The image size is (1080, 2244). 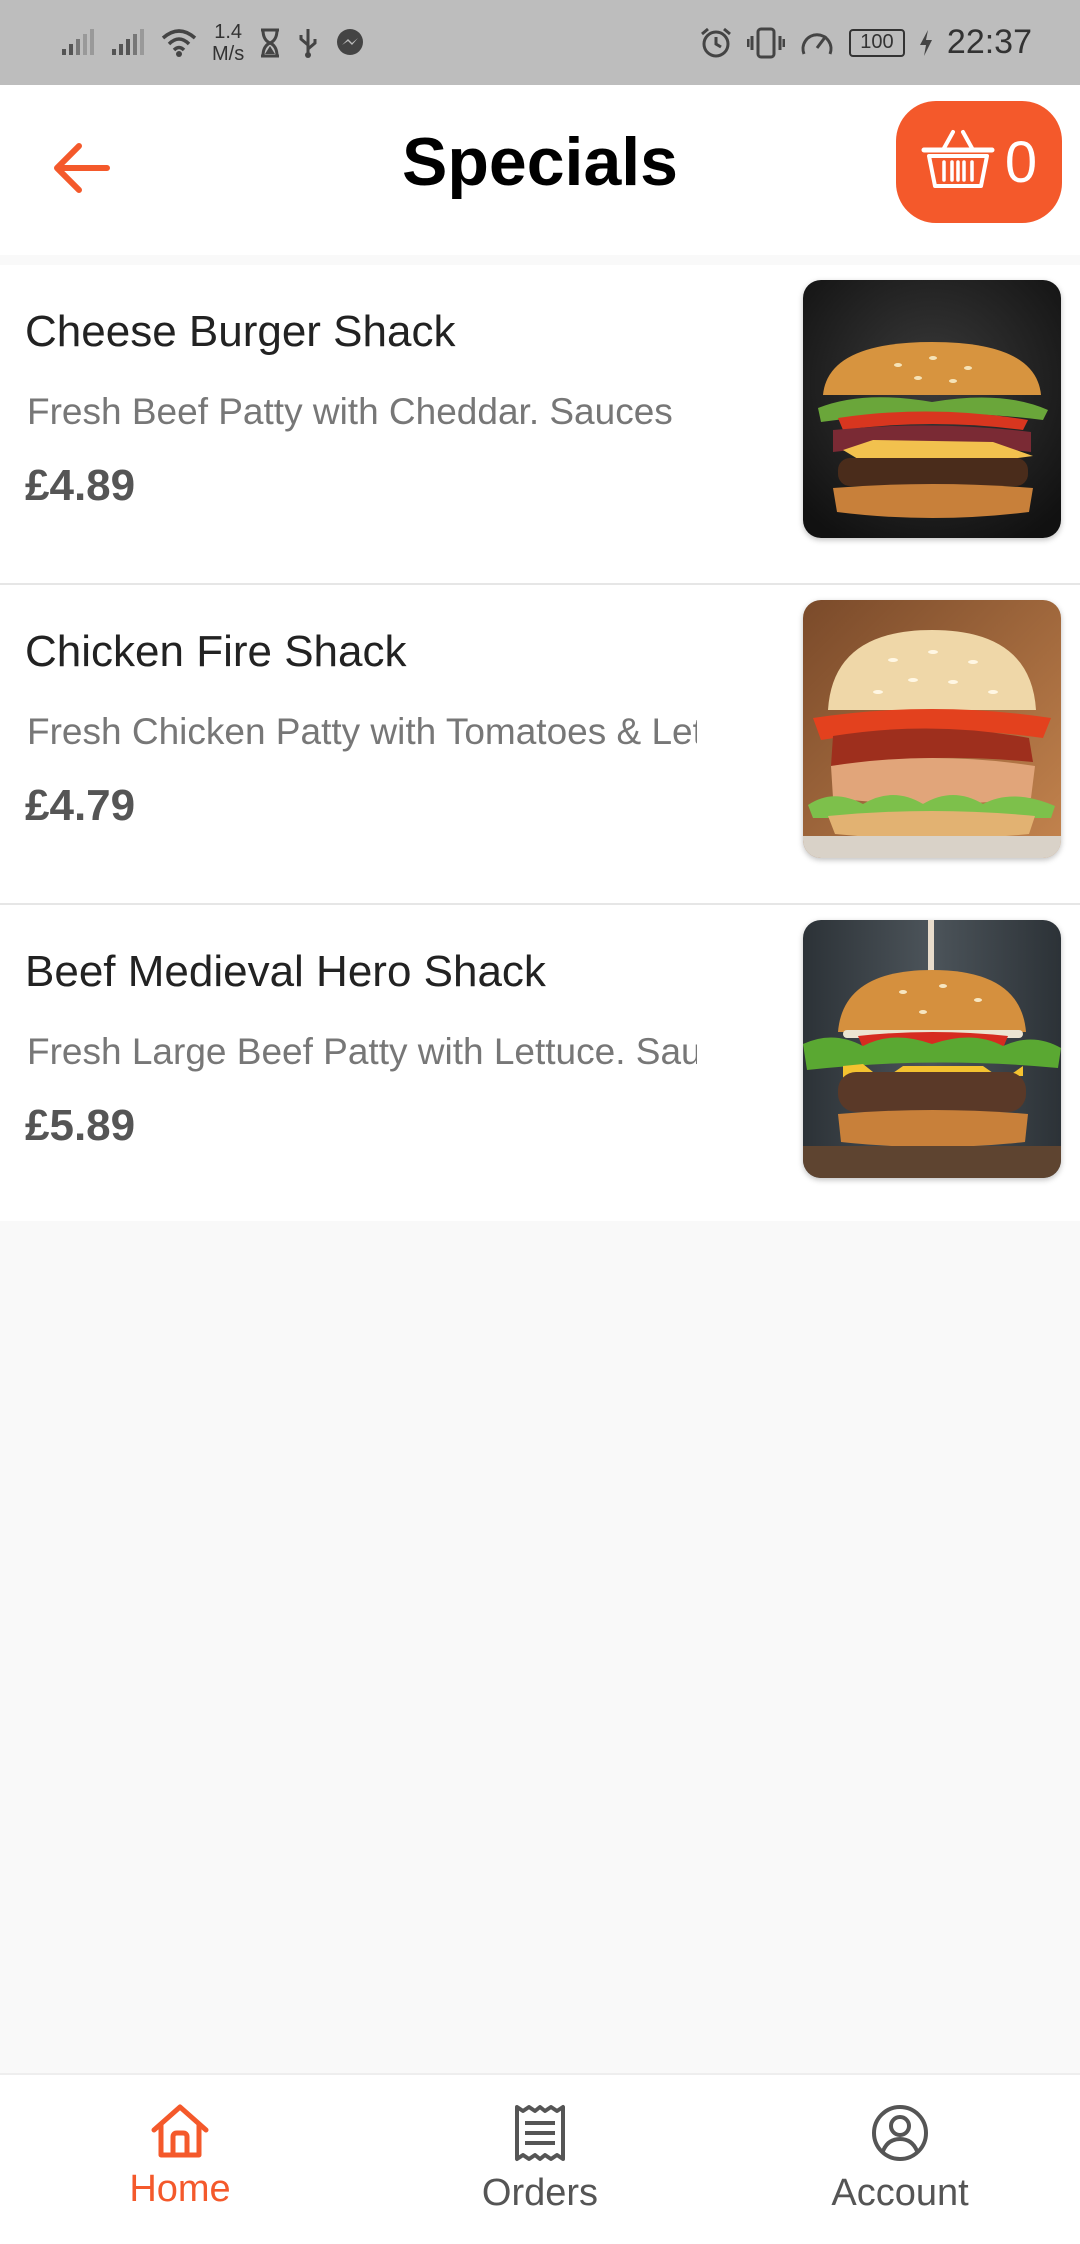 I want to click on signal-icon, so click(x=78, y=42).